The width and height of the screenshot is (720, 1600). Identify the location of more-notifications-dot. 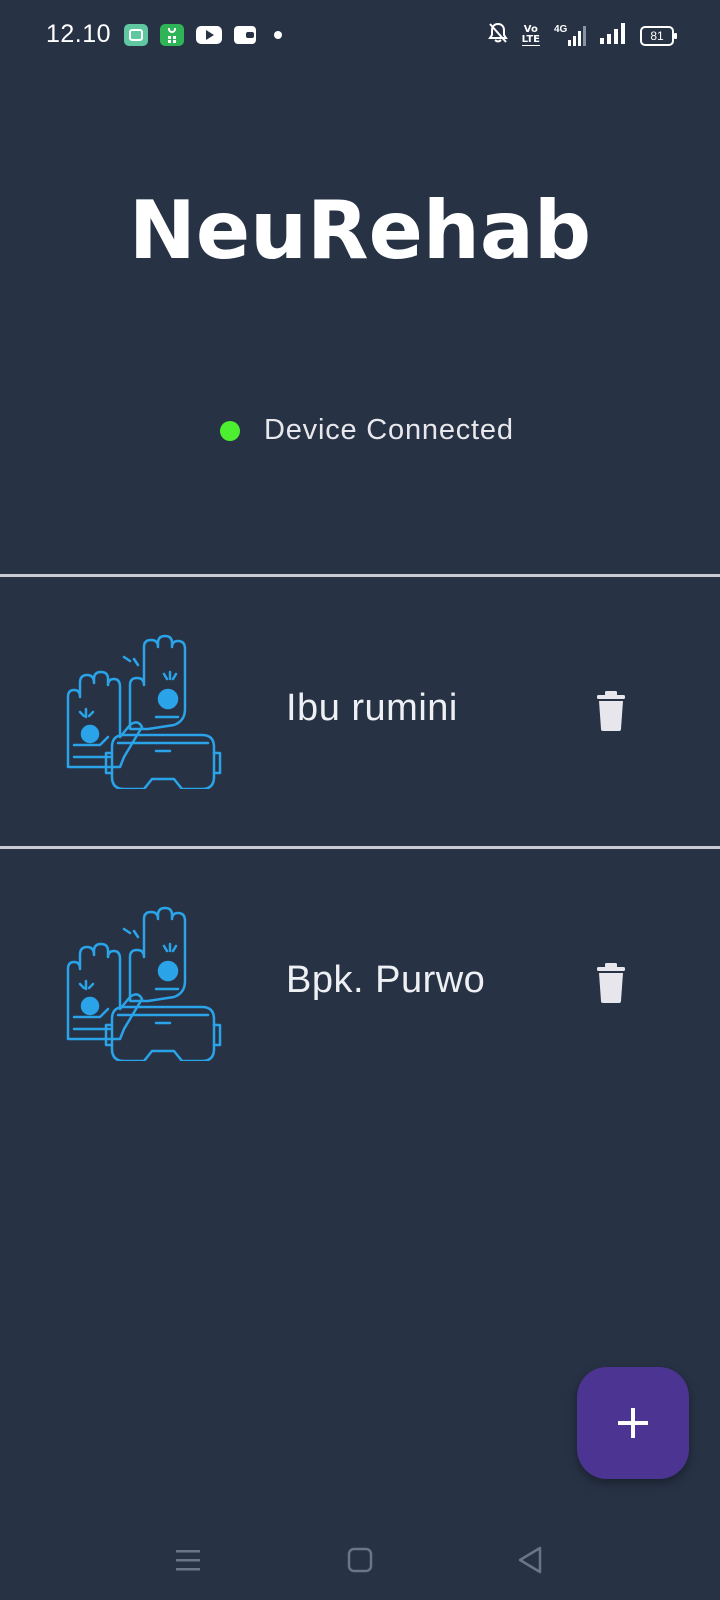
(278, 35).